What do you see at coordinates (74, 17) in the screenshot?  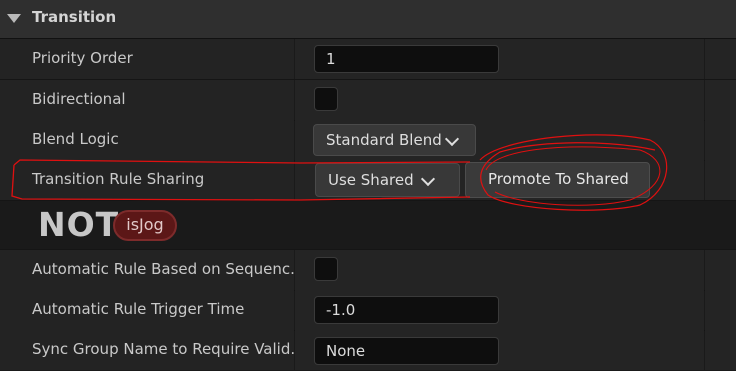 I see `section-title: Transition` at bounding box center [74, 17].